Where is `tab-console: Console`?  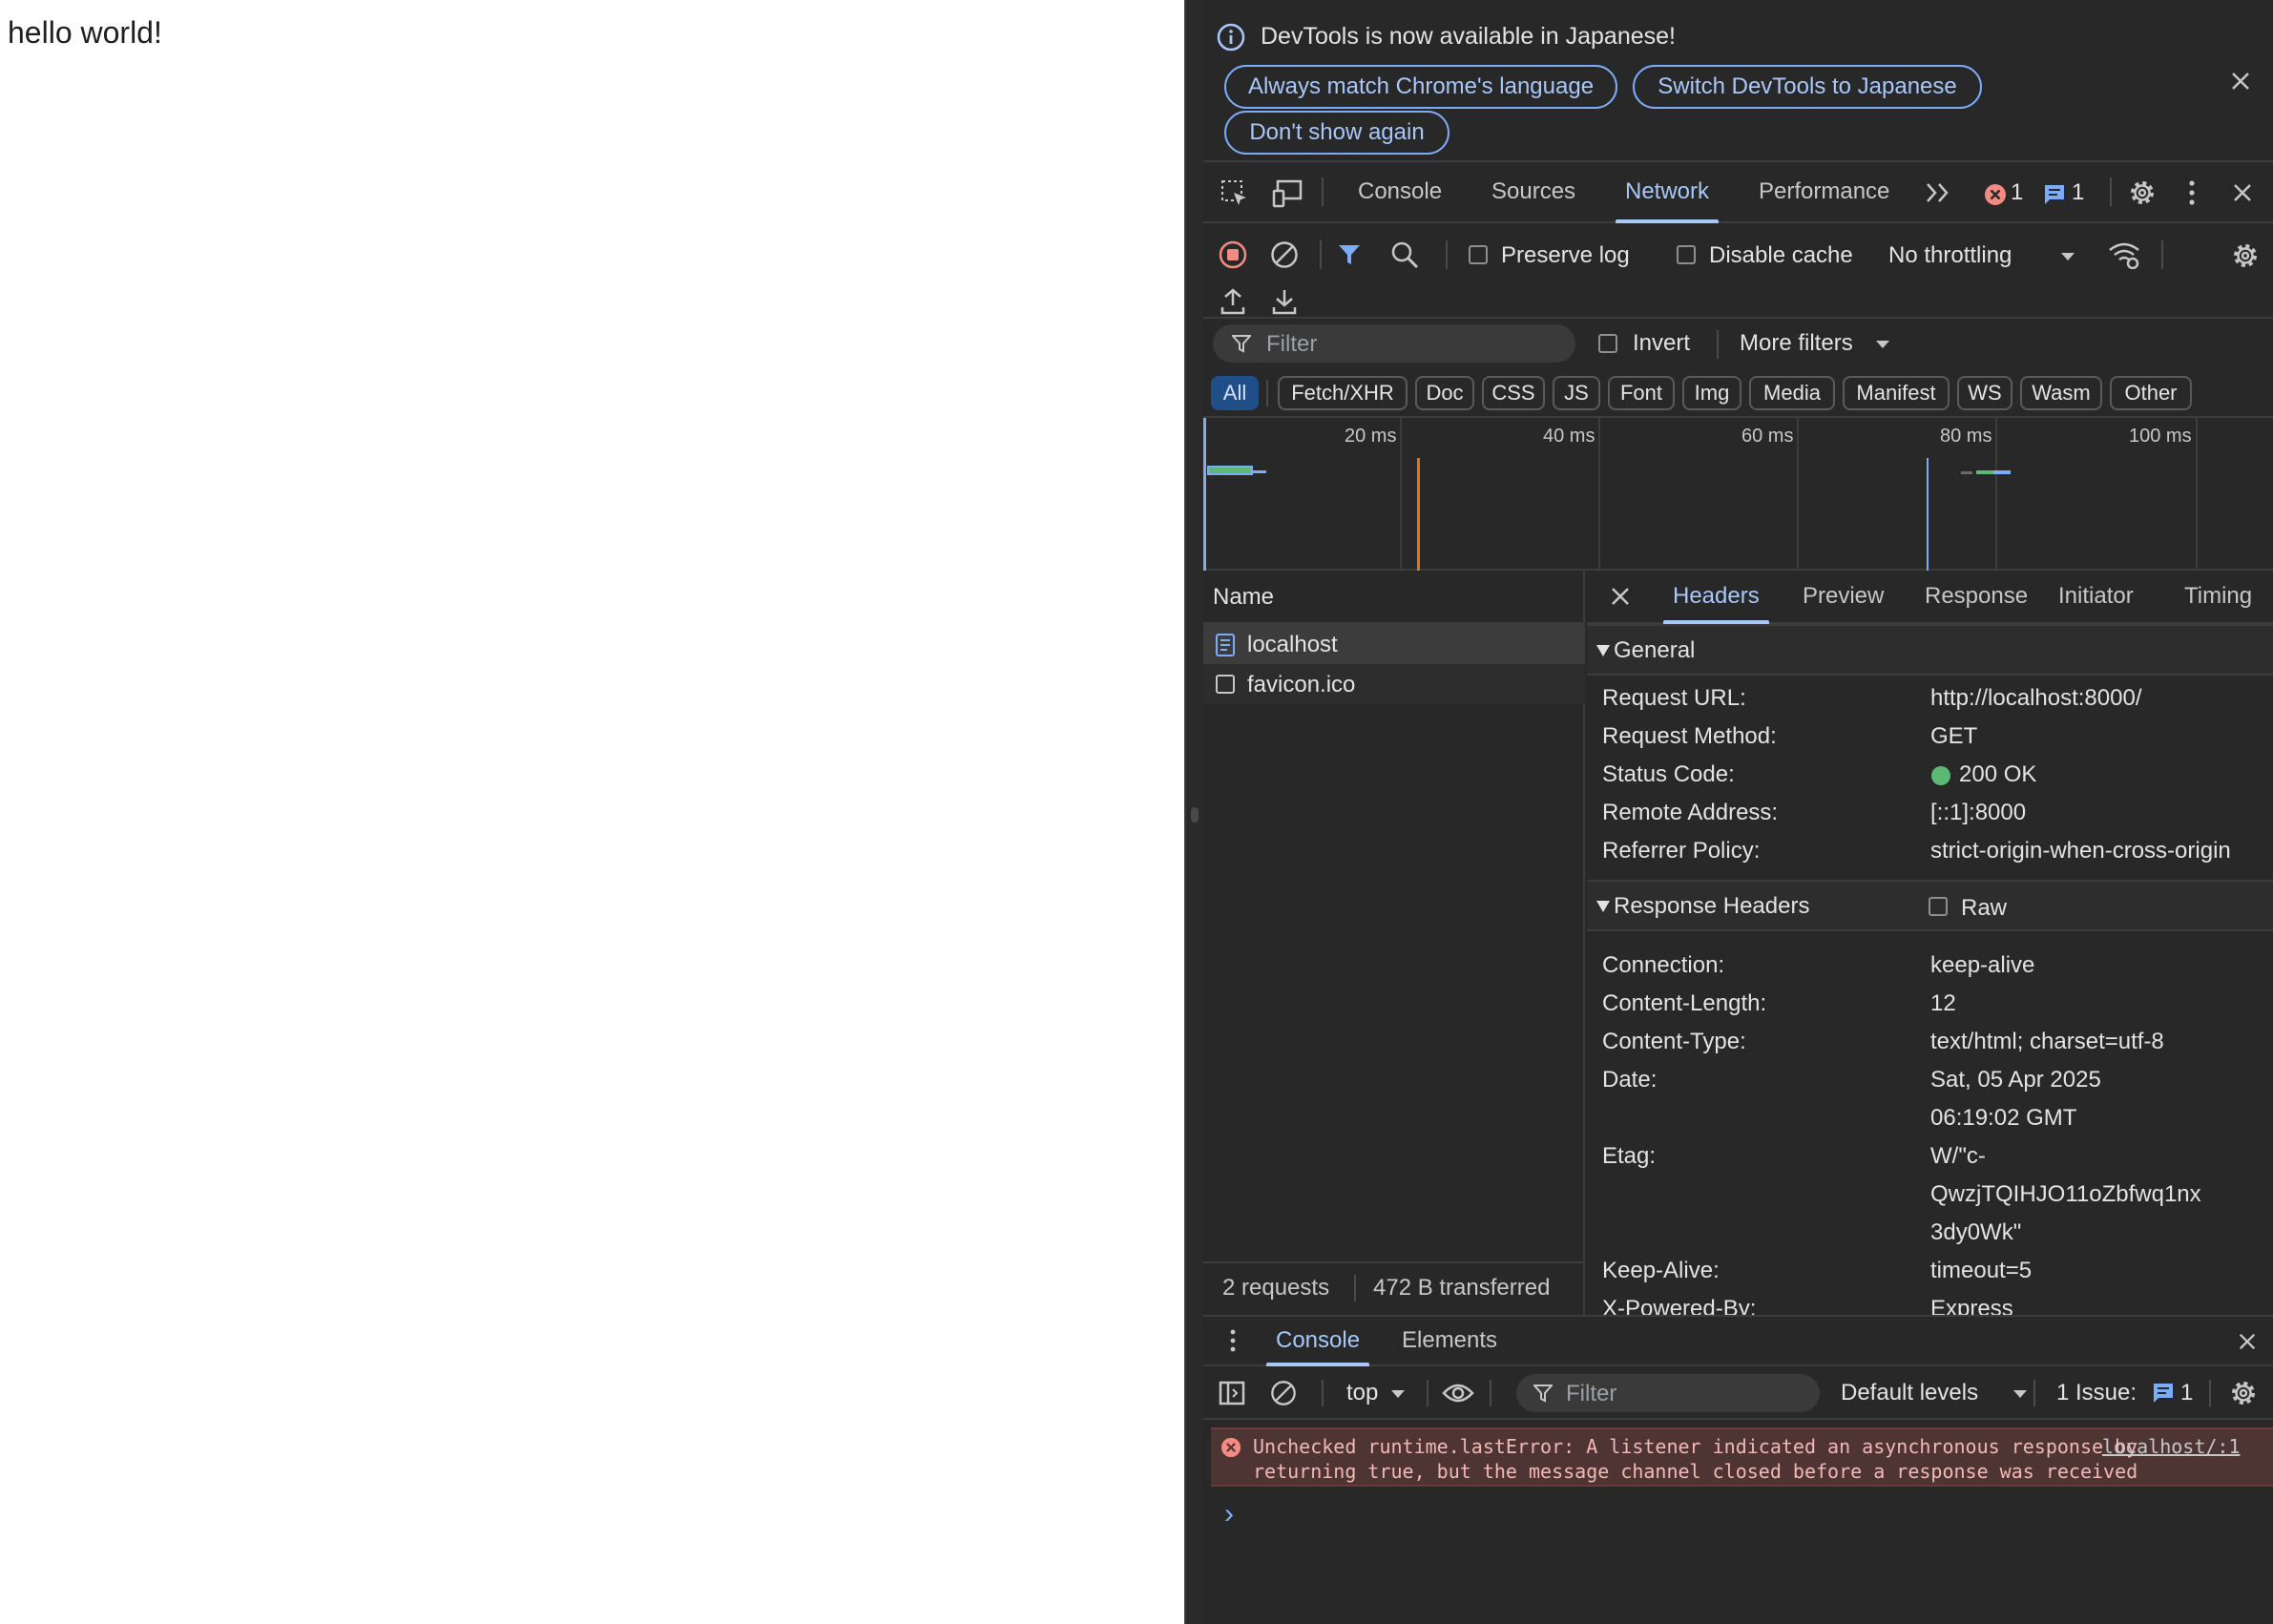 tab-console: Console is located at coordinates (1400, 191).